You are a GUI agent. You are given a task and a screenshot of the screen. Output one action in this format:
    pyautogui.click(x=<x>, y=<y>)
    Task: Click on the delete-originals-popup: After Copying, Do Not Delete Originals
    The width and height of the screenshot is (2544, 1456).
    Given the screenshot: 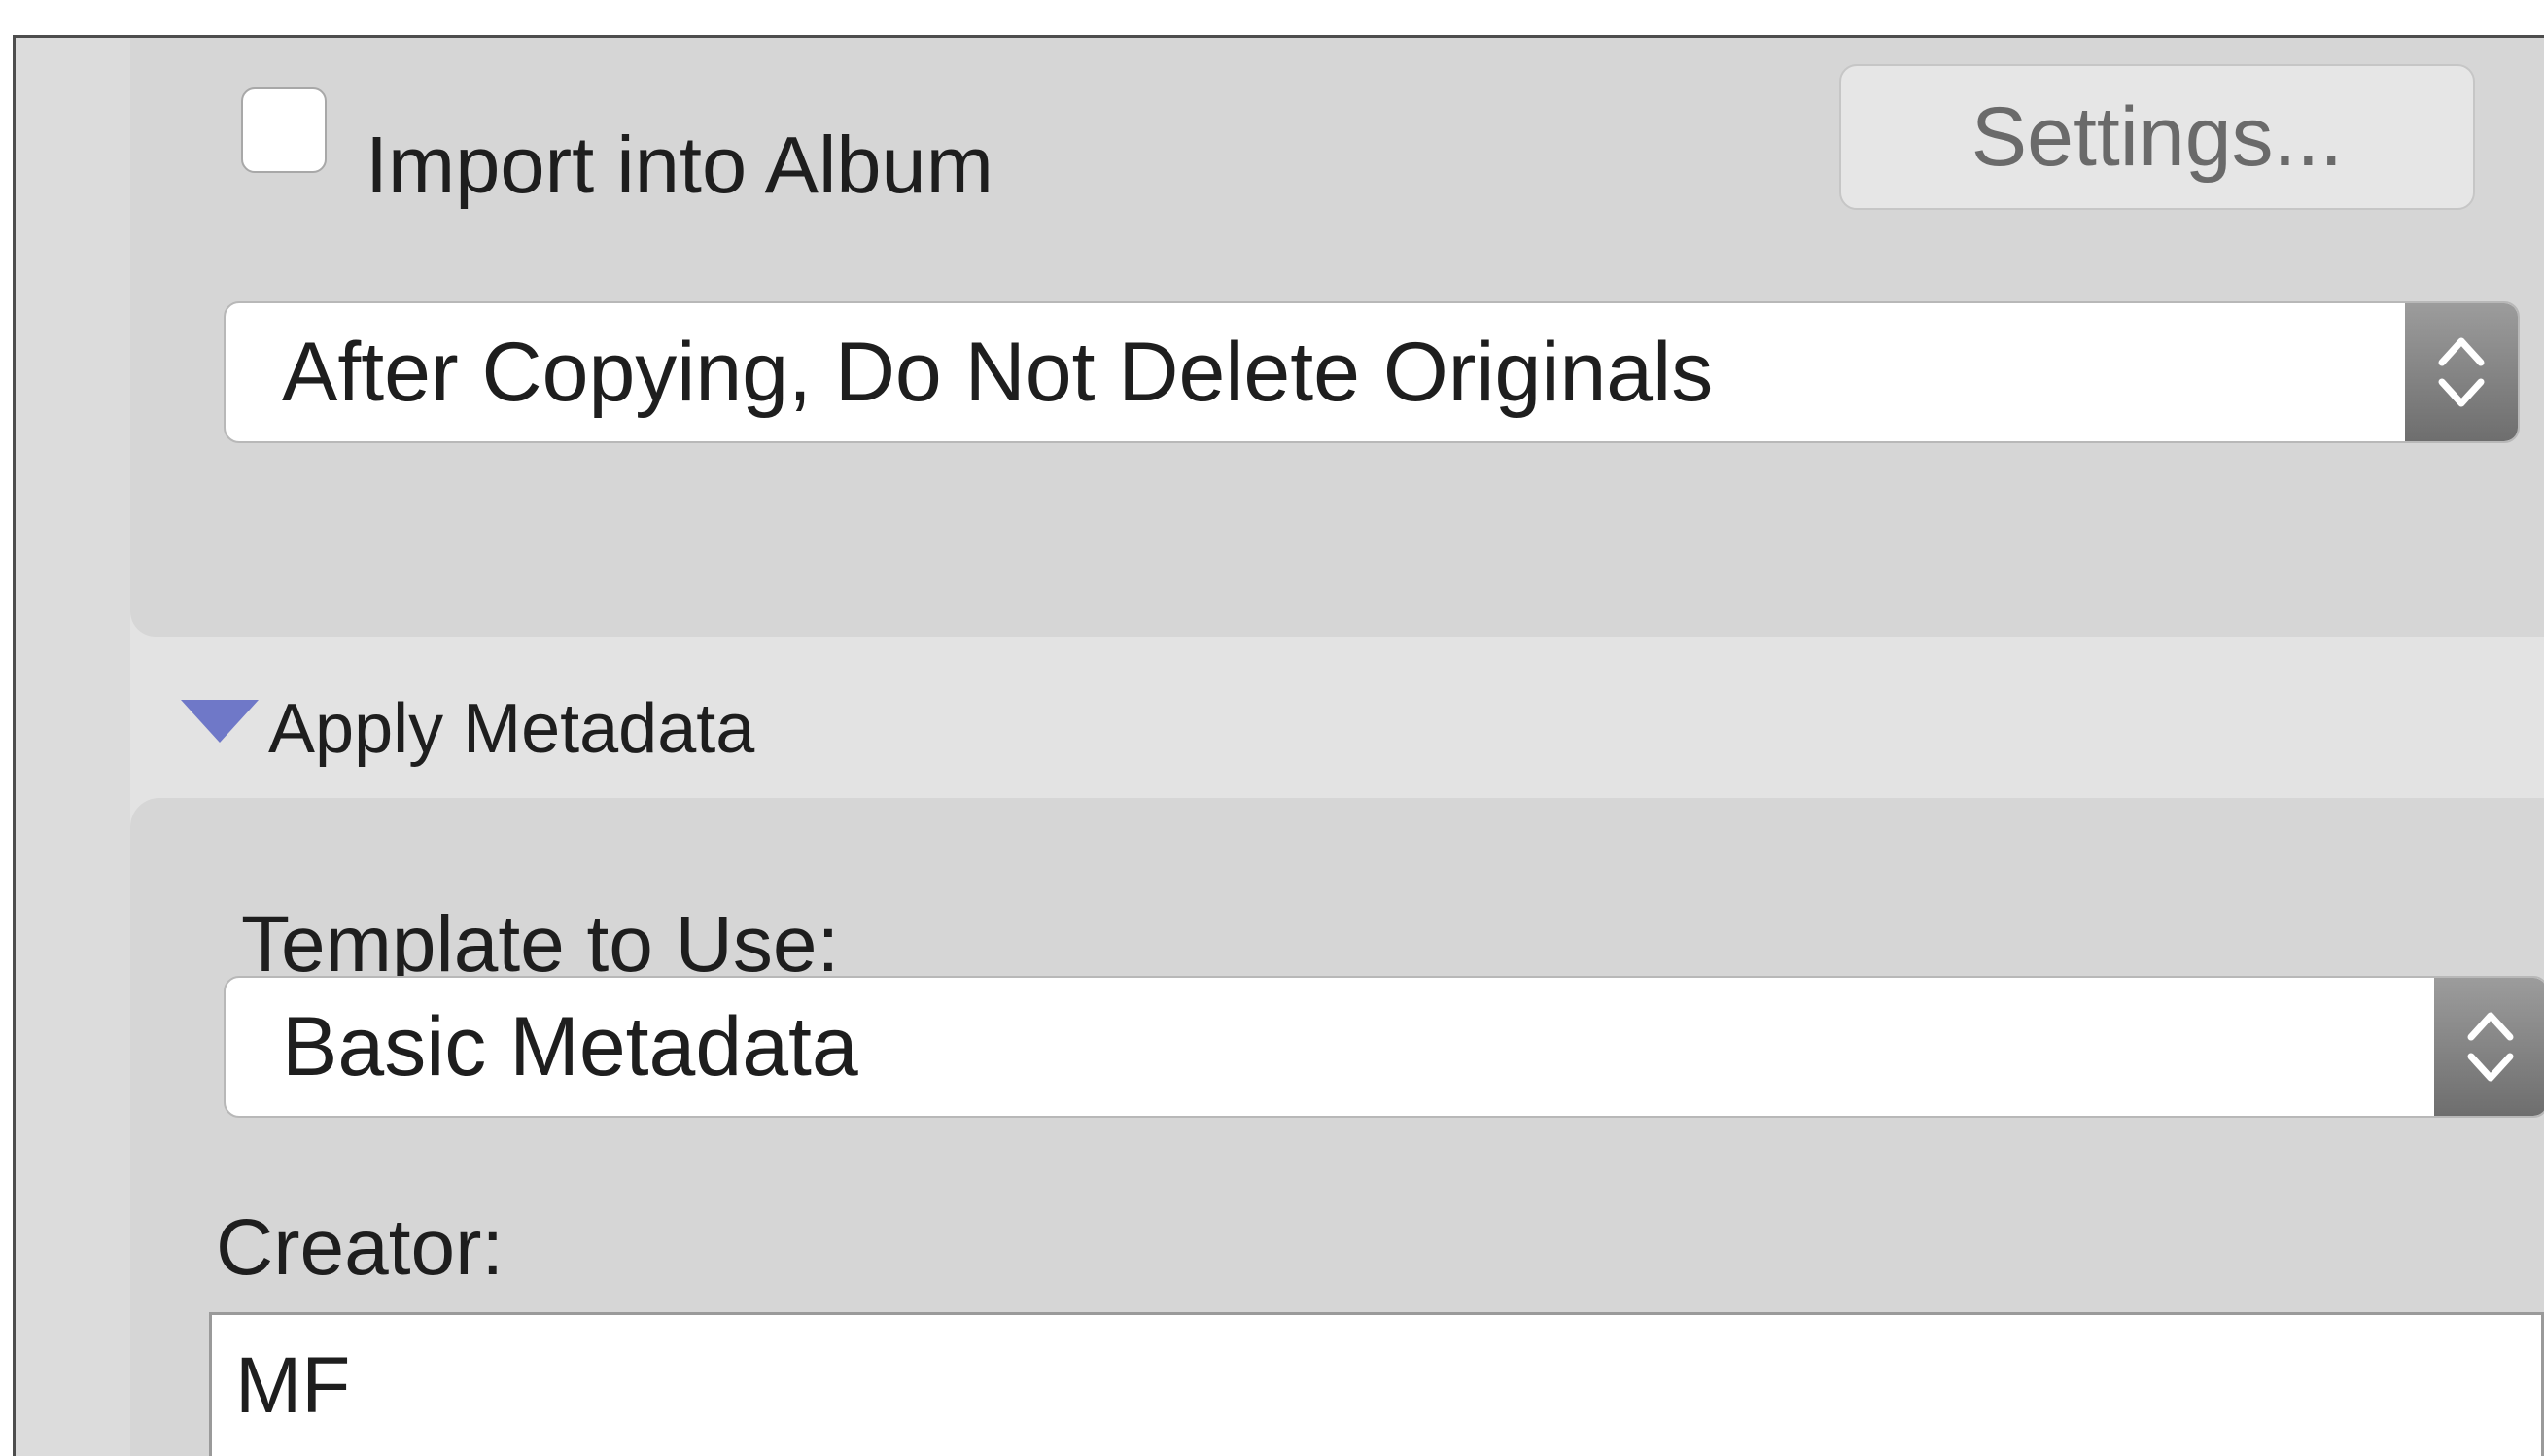 What is the action you would take?
    pyautogui.click(x=1372, y=372)
    